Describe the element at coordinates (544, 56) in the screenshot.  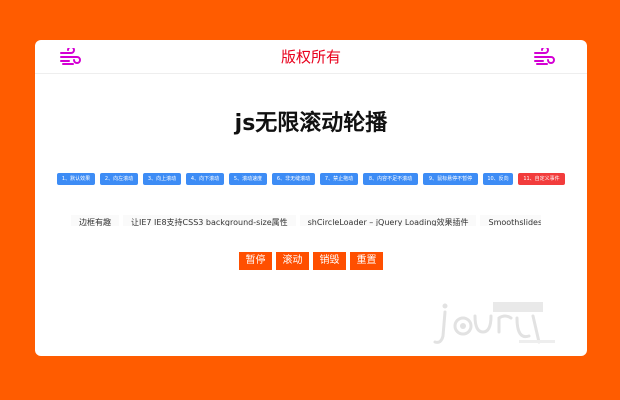
I see `wind-icon` at that location.